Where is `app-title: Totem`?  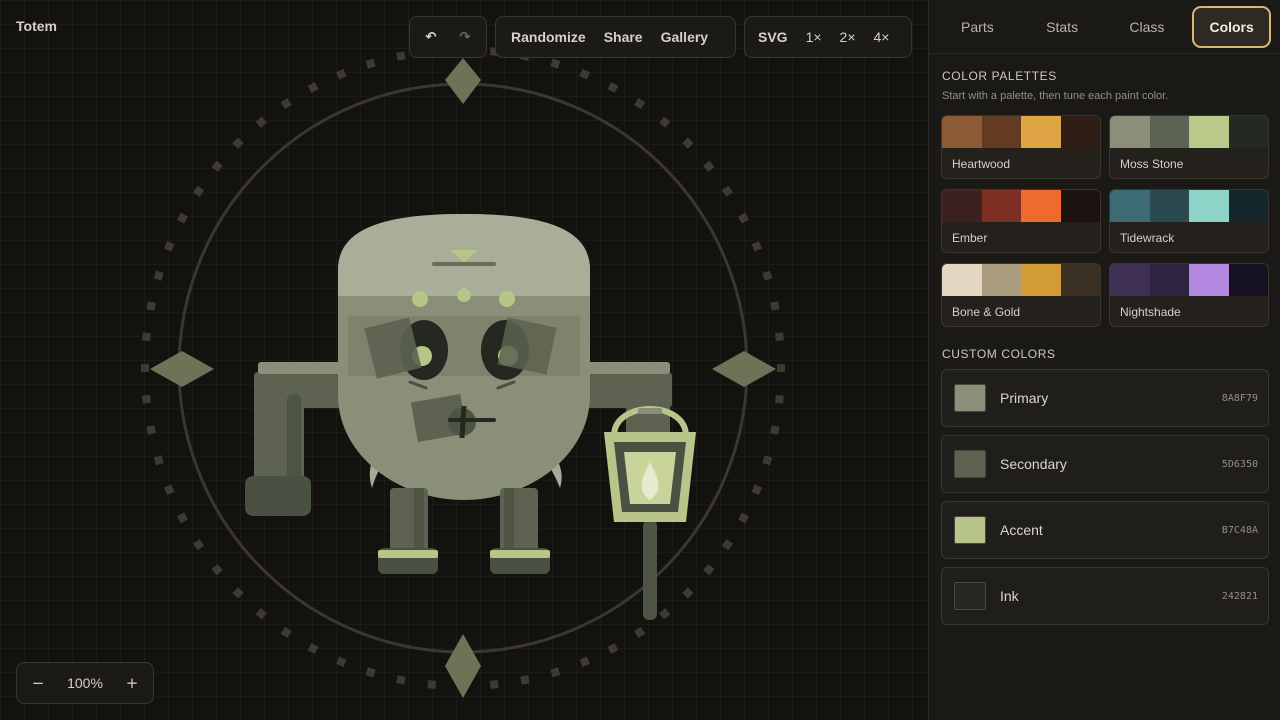
app-title: Totem is located at coordinates (36, 26).